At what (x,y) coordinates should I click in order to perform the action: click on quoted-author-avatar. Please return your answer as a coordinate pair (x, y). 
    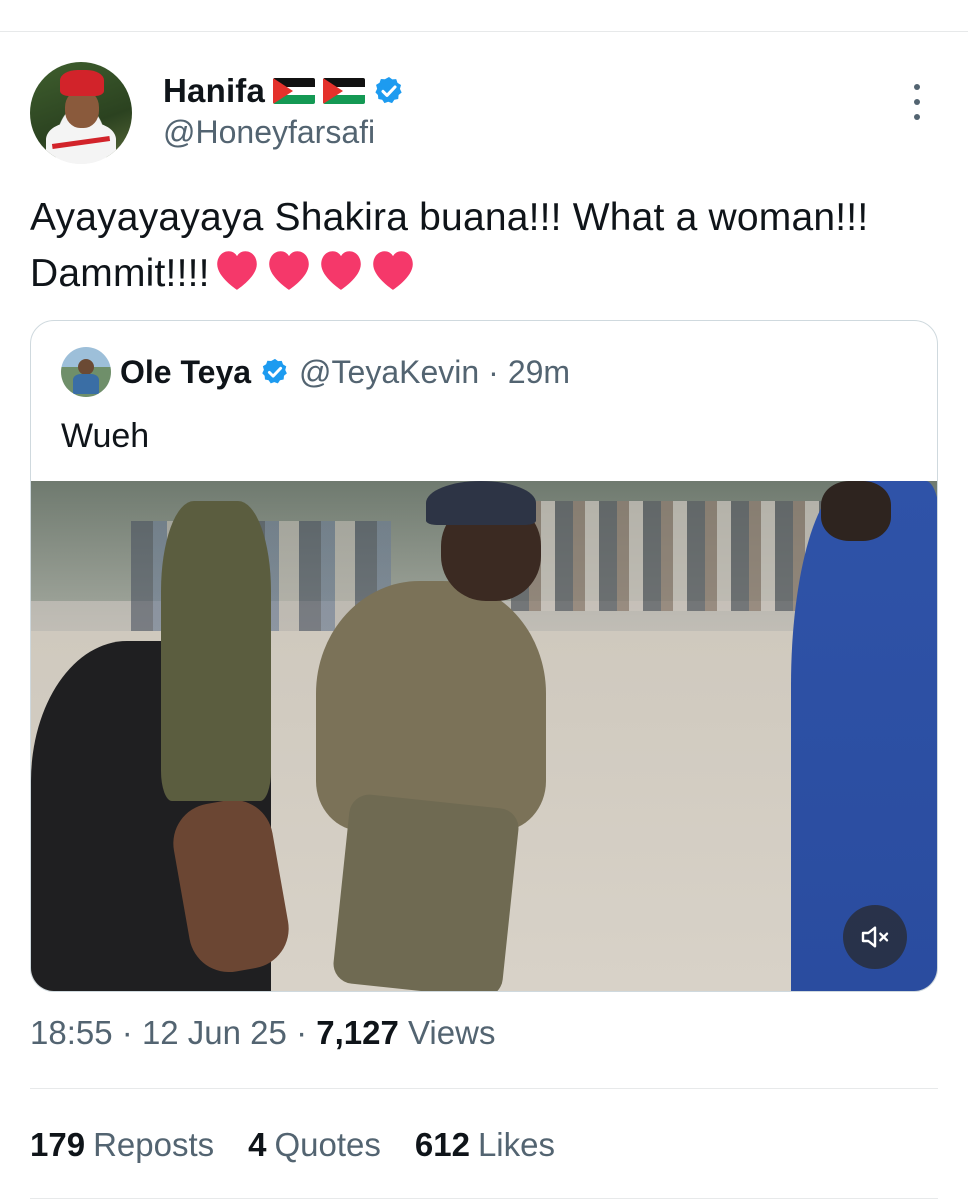
    Looking at the image, I should click on (86, 372).